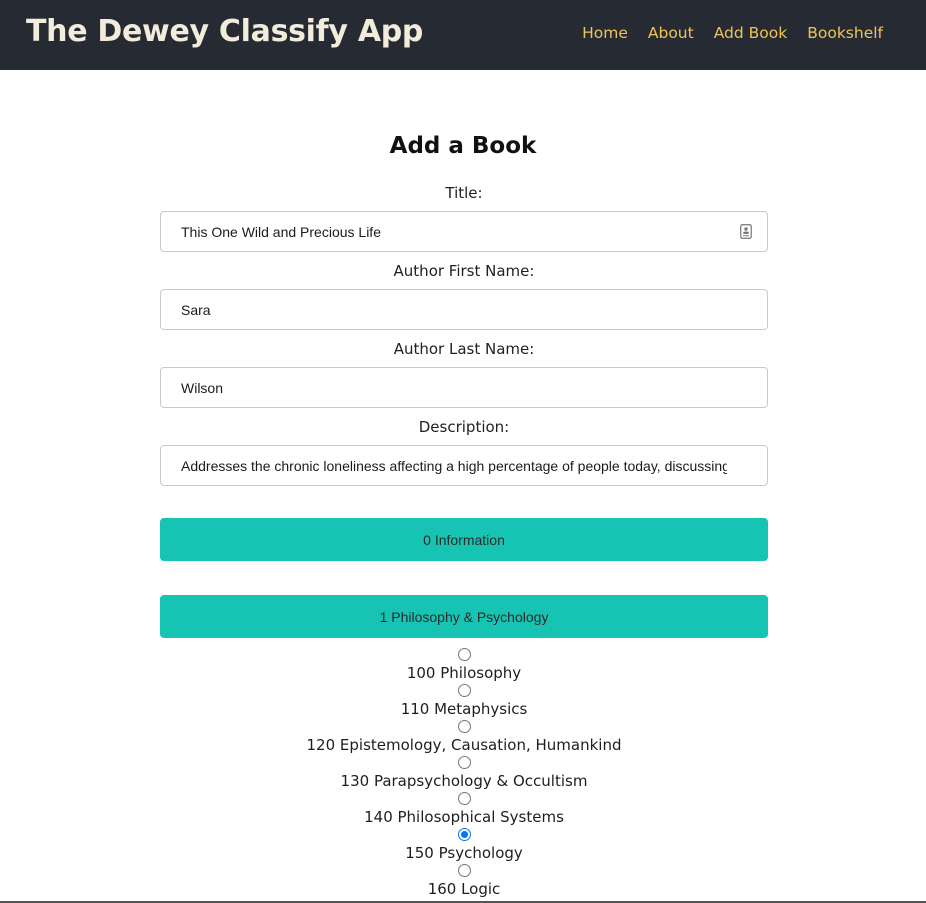  Describe the element at coordinates (671, 33) in the screenshot. I see `nav-link-about: About` at that location.